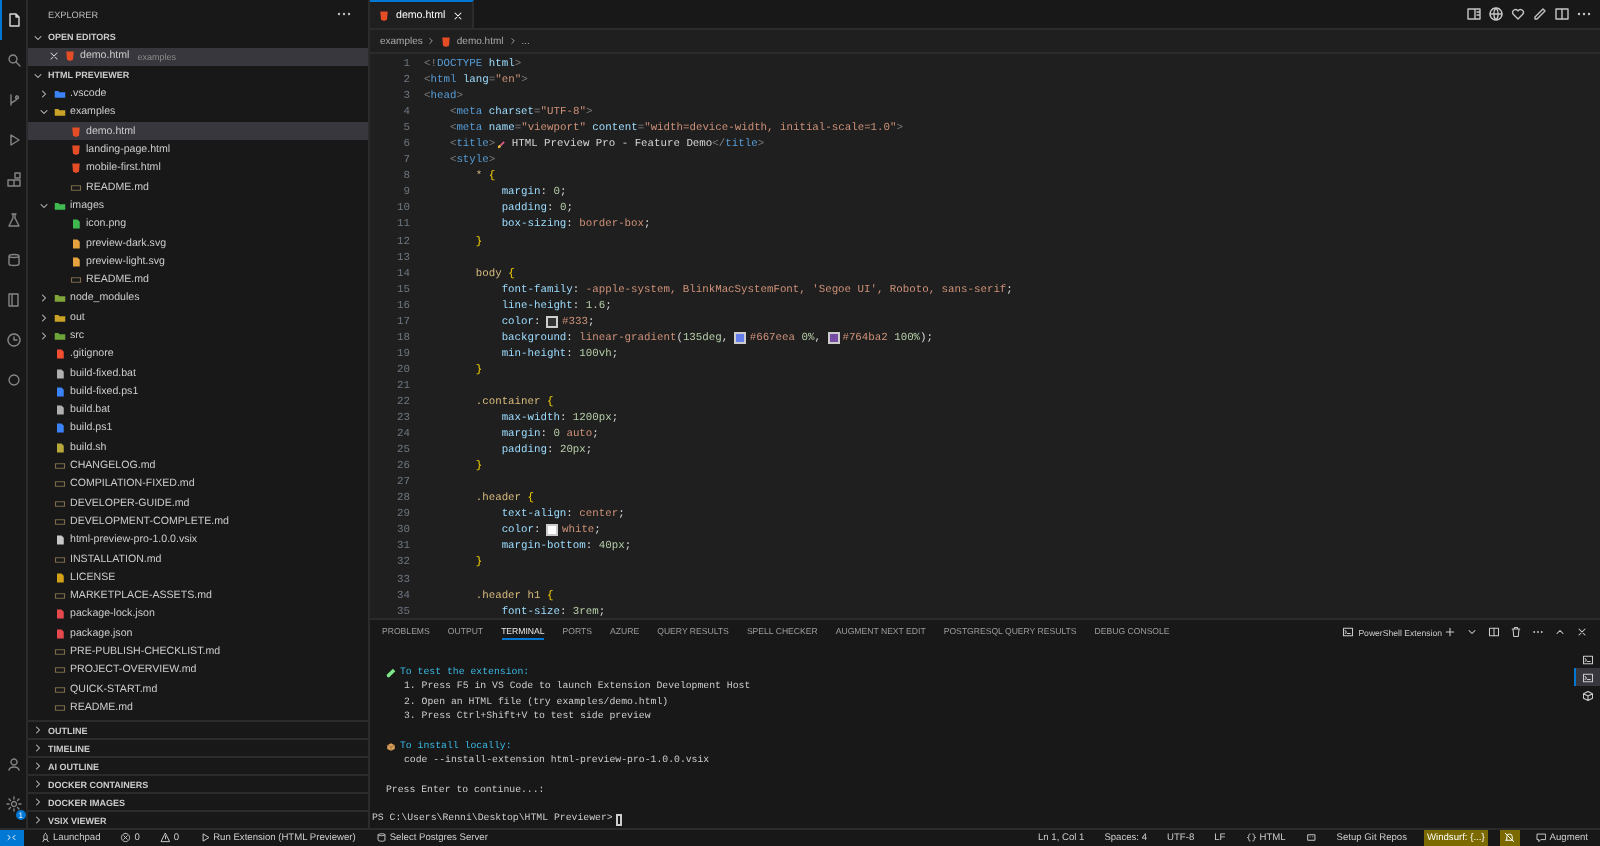  What do you see at coordinates (1251, 838) in the screenshot?
I see `braces-icon` at bounding box center [1251, 838].